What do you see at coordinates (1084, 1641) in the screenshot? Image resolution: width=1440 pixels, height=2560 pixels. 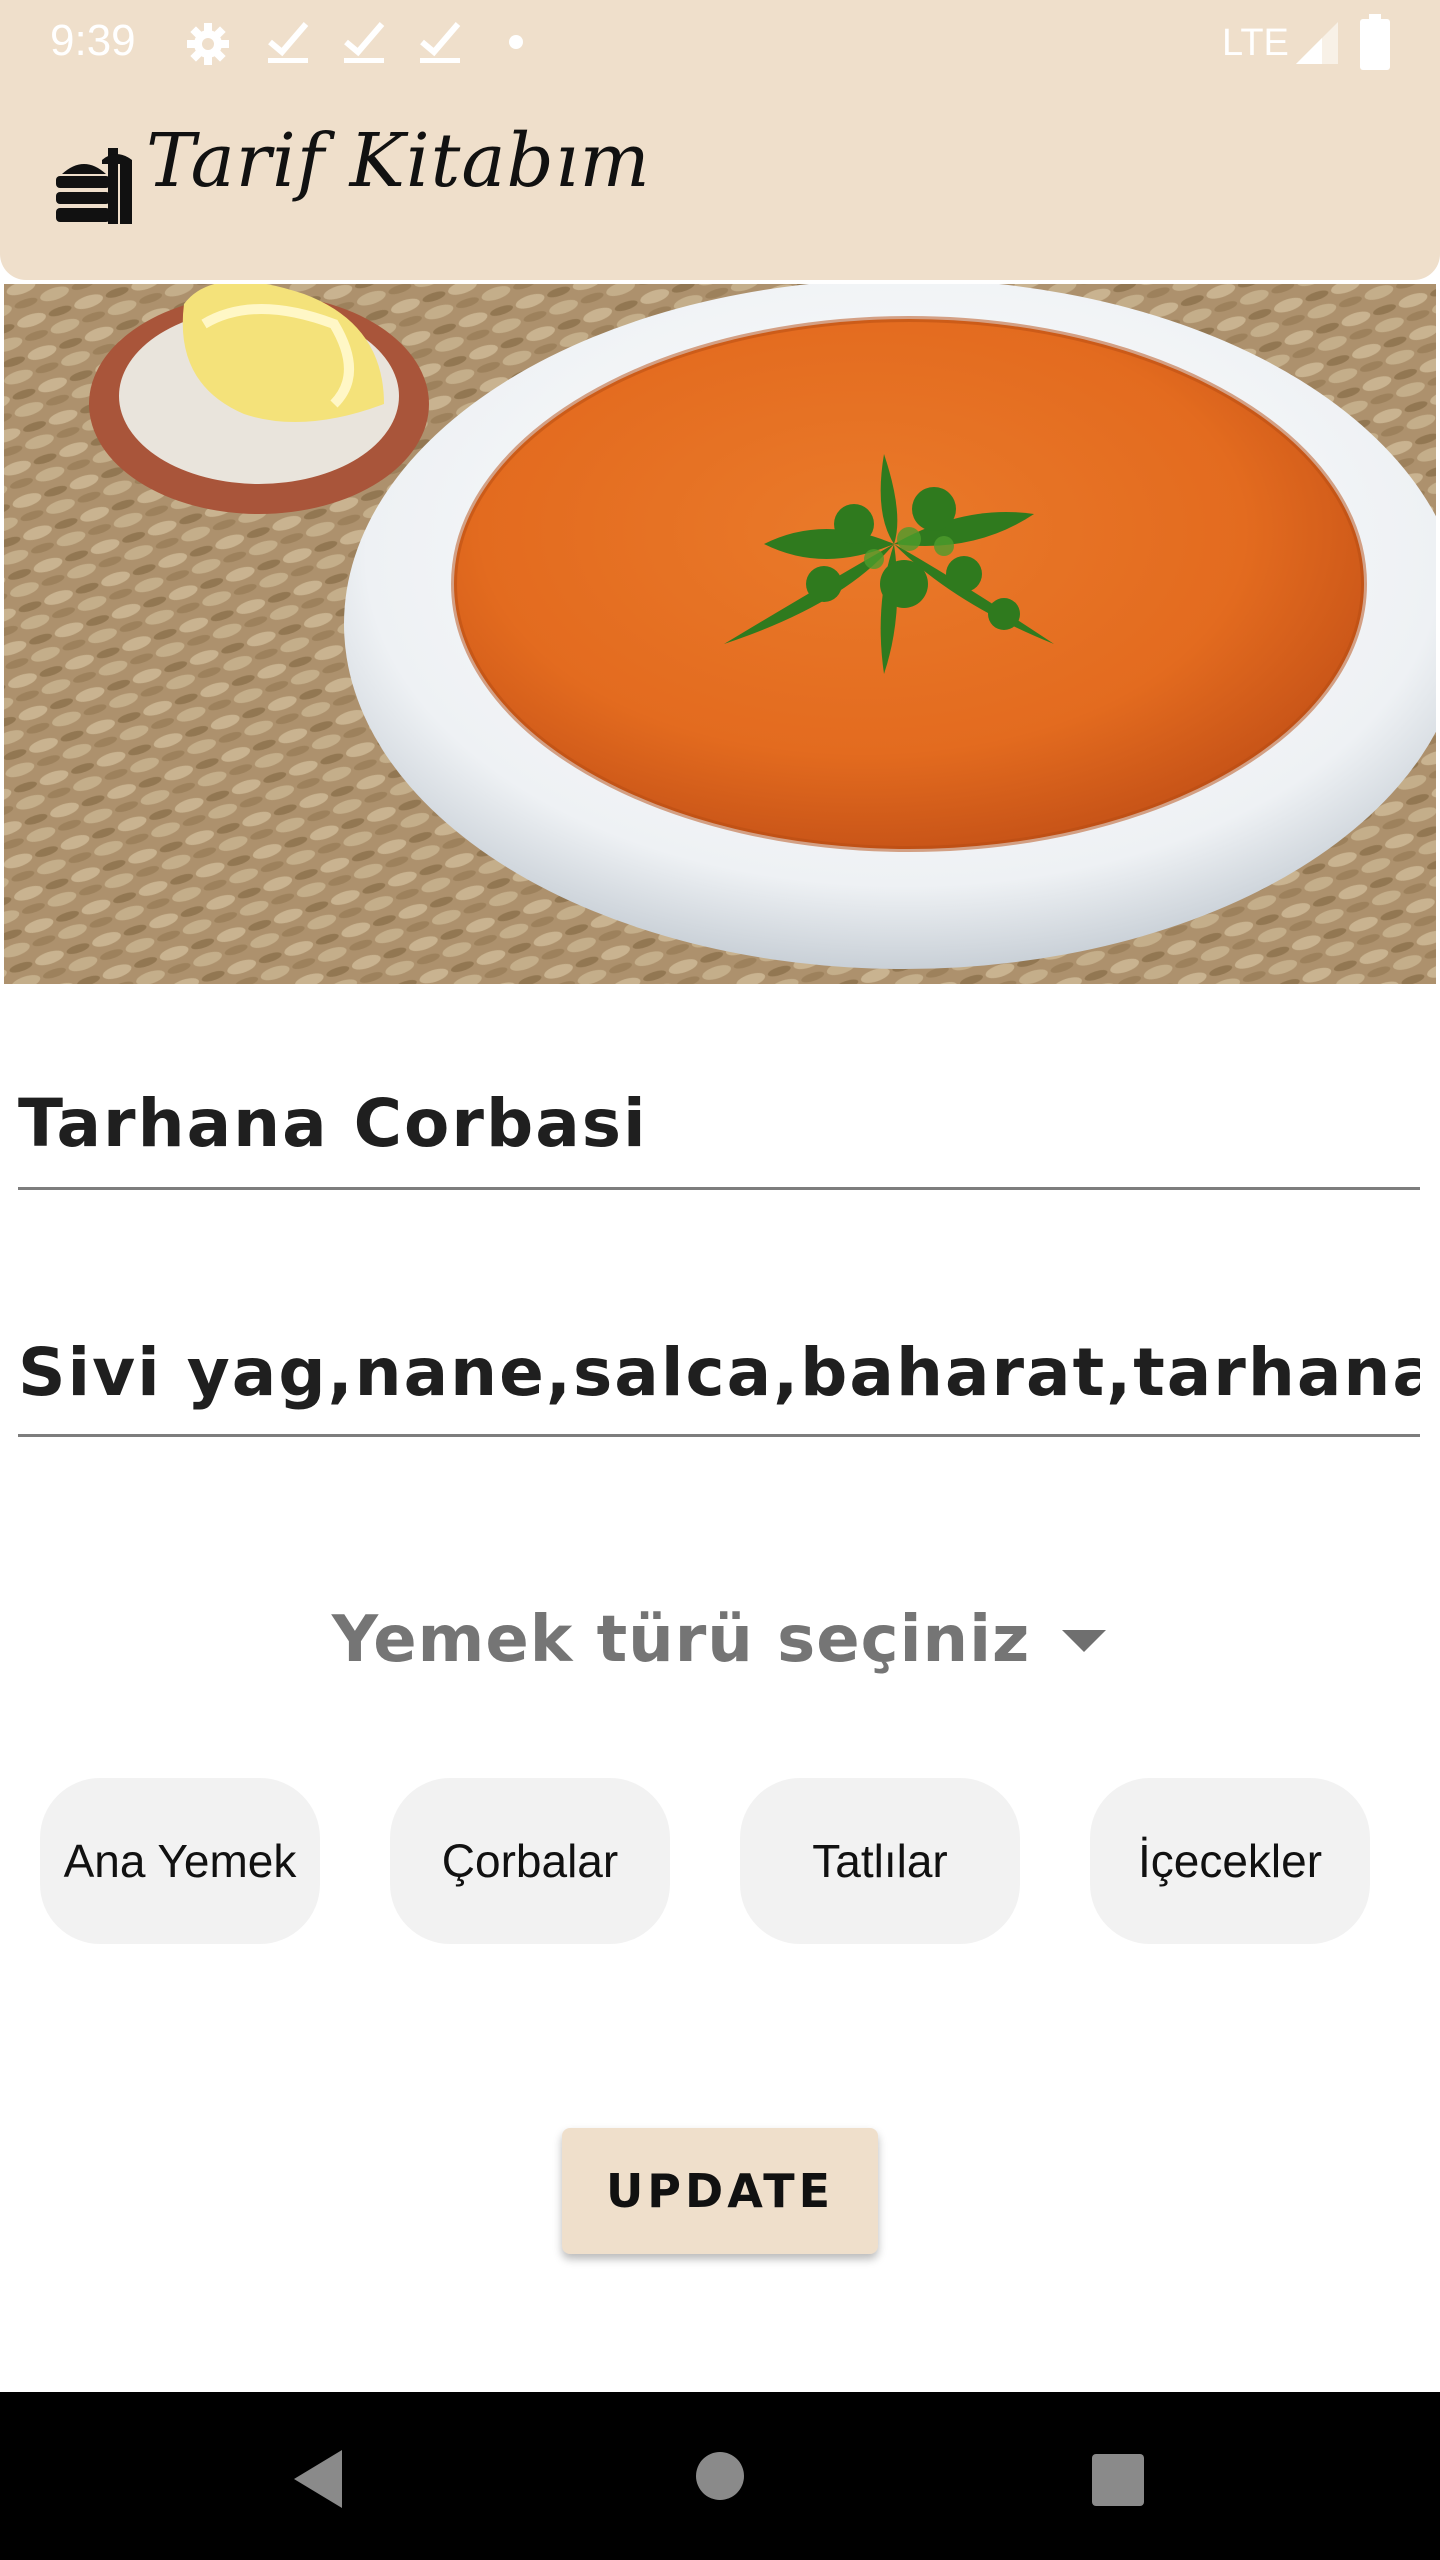 I see `chevron-down-icon` at bounding box center [1084, 1641].